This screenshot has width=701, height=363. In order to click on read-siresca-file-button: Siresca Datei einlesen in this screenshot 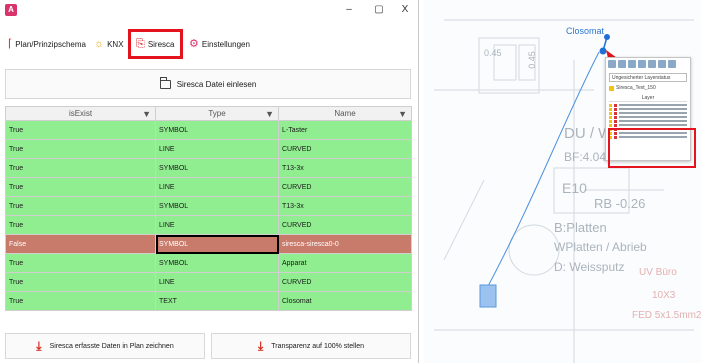, I will do `click(208, 84)`.